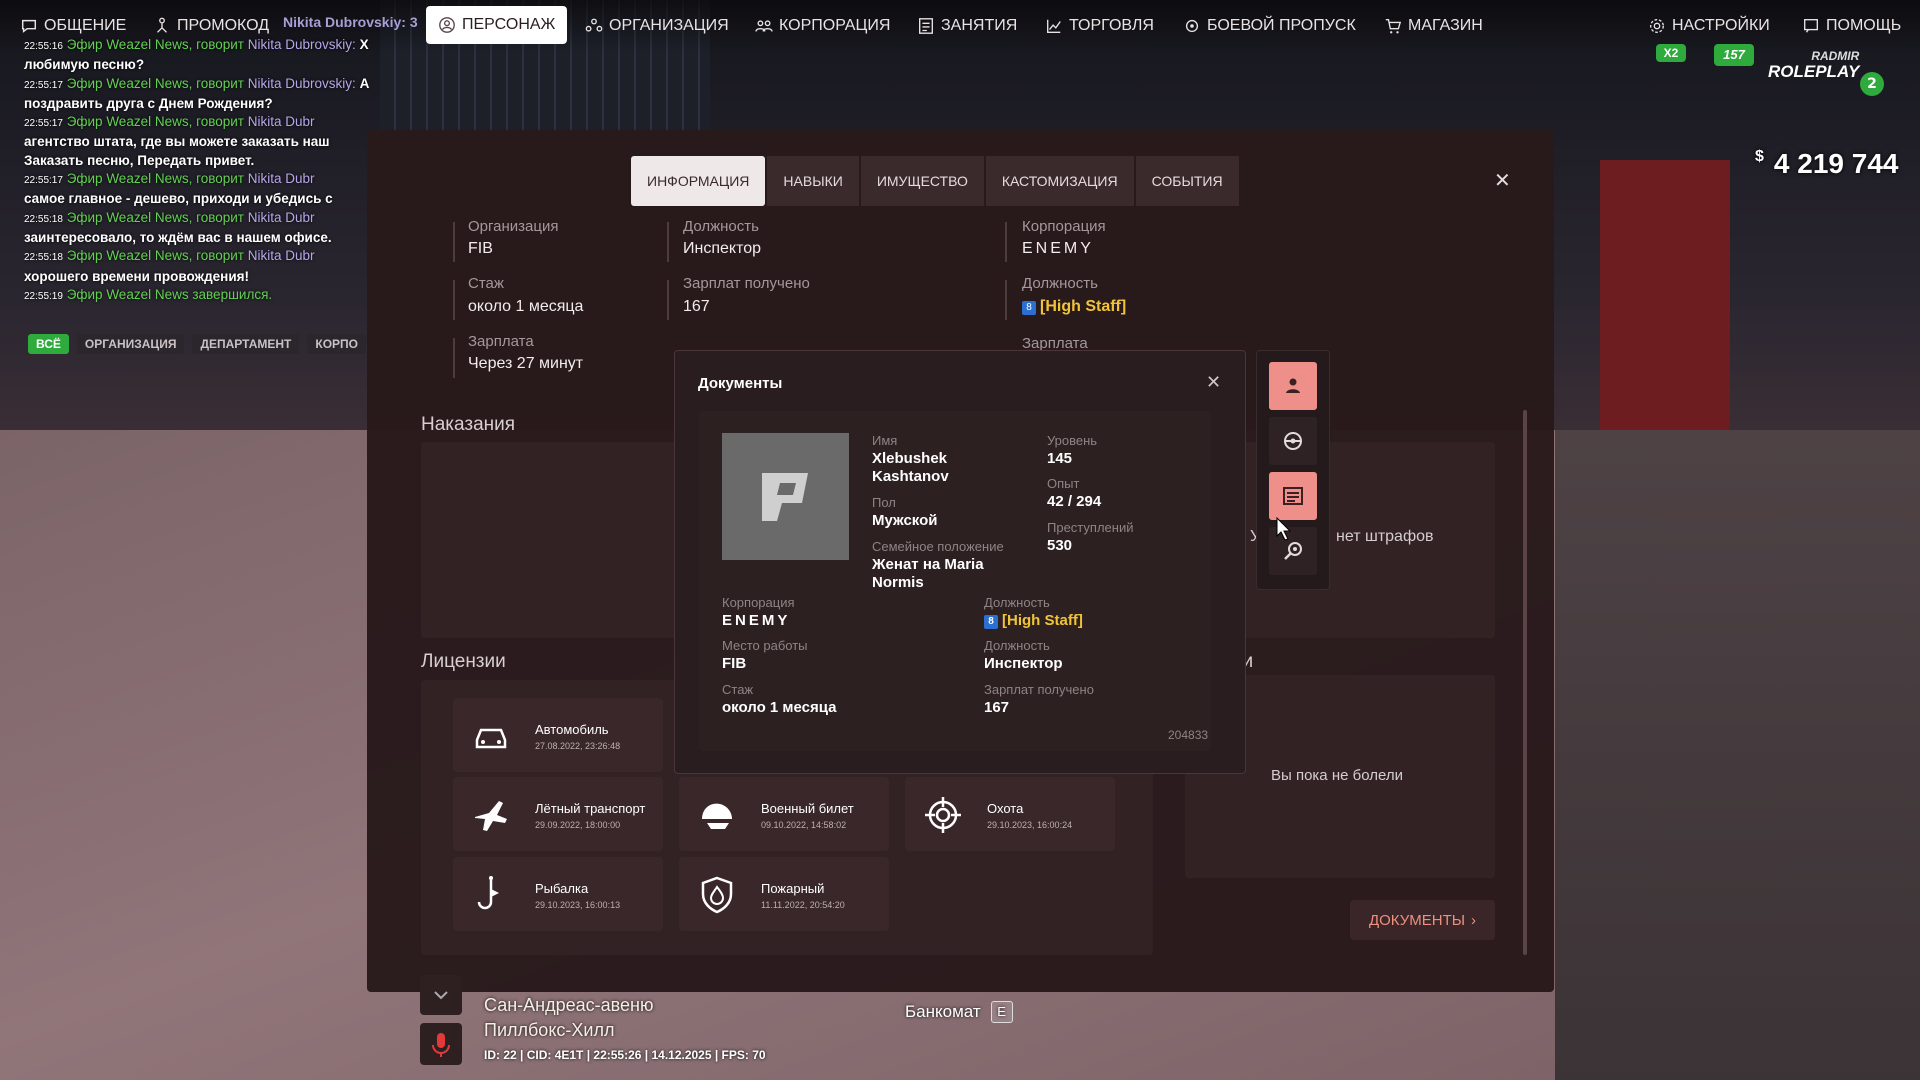 The width and height of the screenshot is (1920, 1080). I want to click on nav-activities: ЗАНЯТИЯ, so click(967, 26).